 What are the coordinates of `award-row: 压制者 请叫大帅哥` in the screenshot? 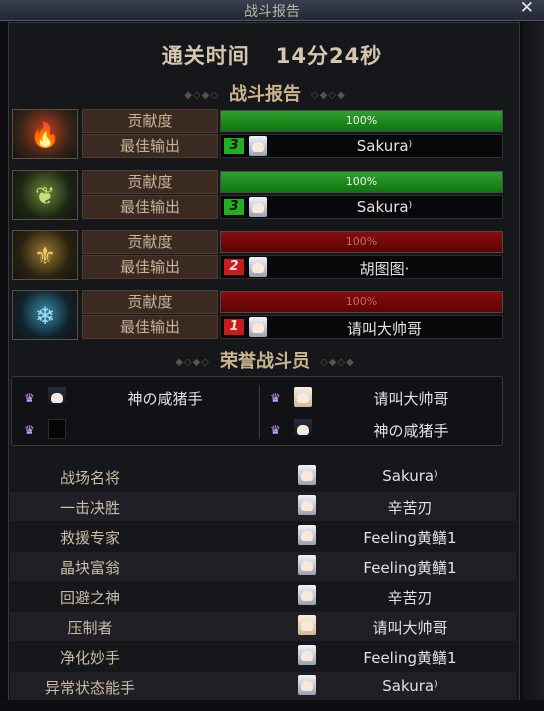 It's located at (263, 626).